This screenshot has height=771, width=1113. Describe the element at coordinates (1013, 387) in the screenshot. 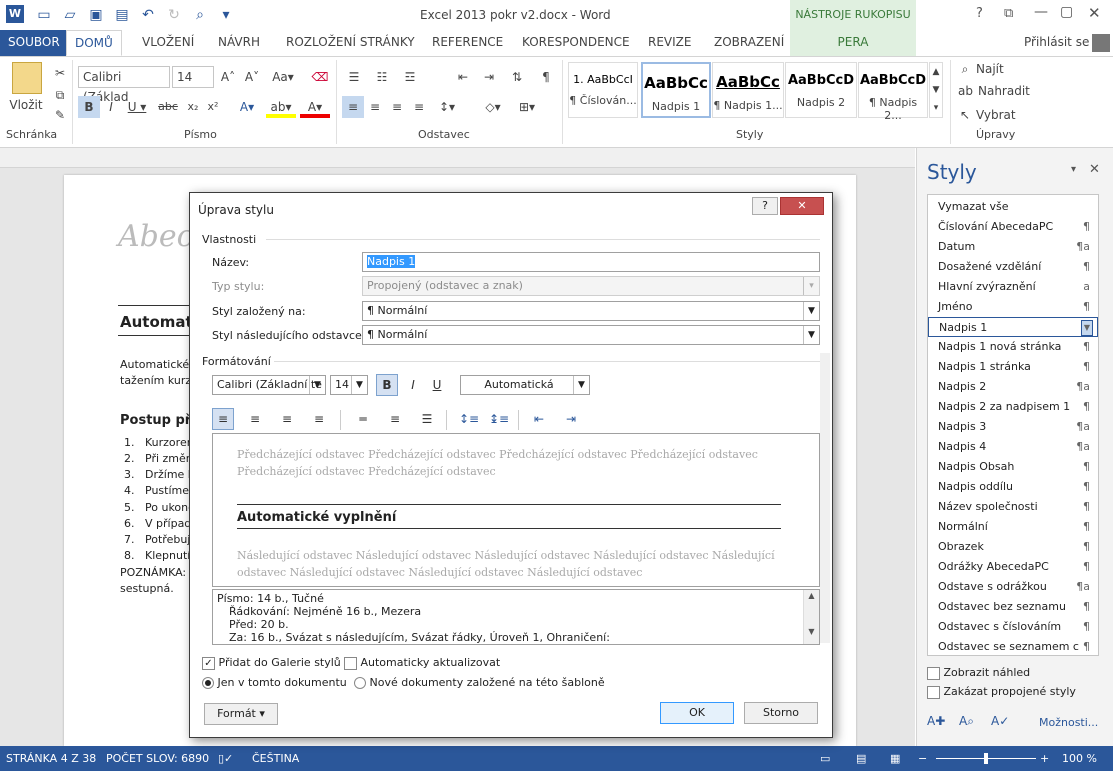

I see `style-list-item: Nadpis 2 ¶a` at that location.